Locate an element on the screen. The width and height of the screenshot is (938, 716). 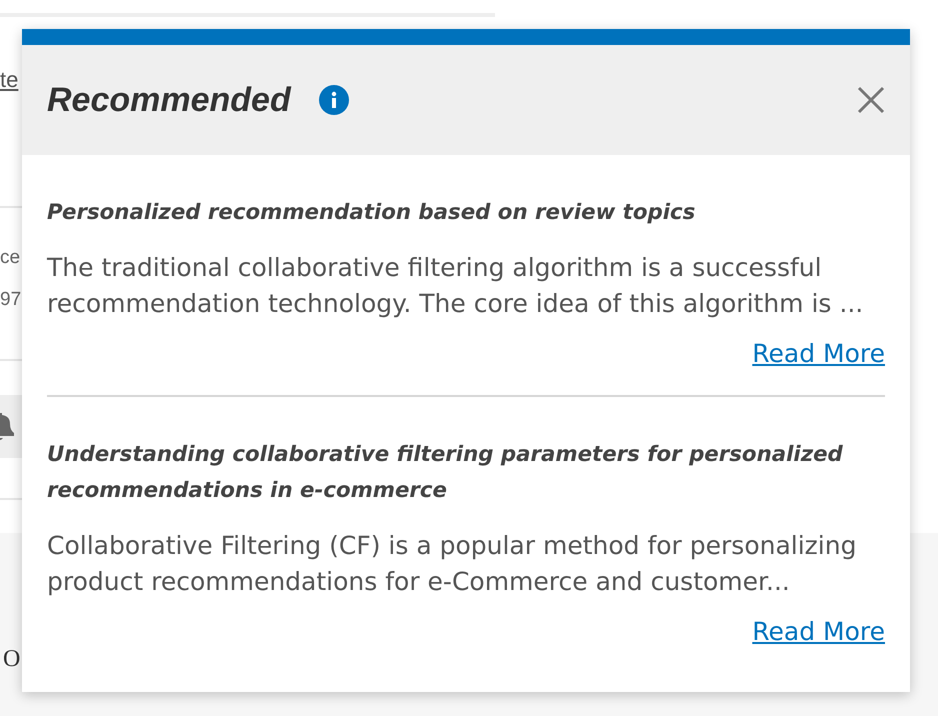
text-fragment: 97 is located at coordinates (11, 300).